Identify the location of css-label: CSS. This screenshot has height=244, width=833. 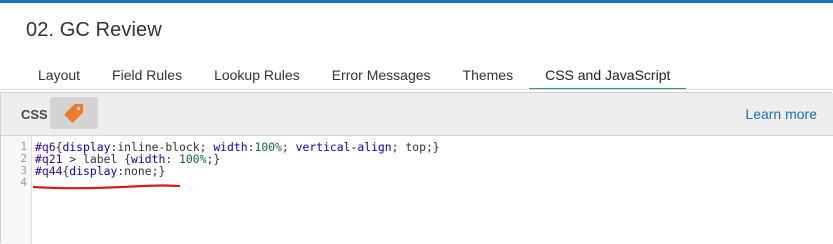
(34, 114).